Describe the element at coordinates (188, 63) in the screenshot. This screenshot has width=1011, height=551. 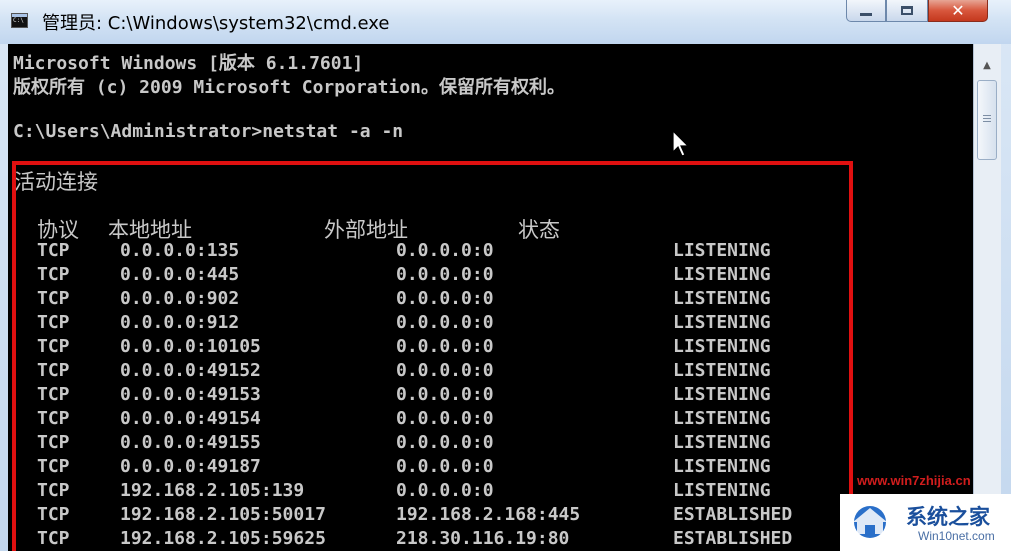
I see `version-line: Microsoft Windows [版本 6.1.7601]` at that location.